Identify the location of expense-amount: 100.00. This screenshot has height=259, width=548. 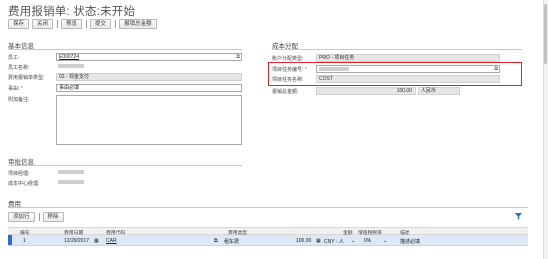
(303, 241).